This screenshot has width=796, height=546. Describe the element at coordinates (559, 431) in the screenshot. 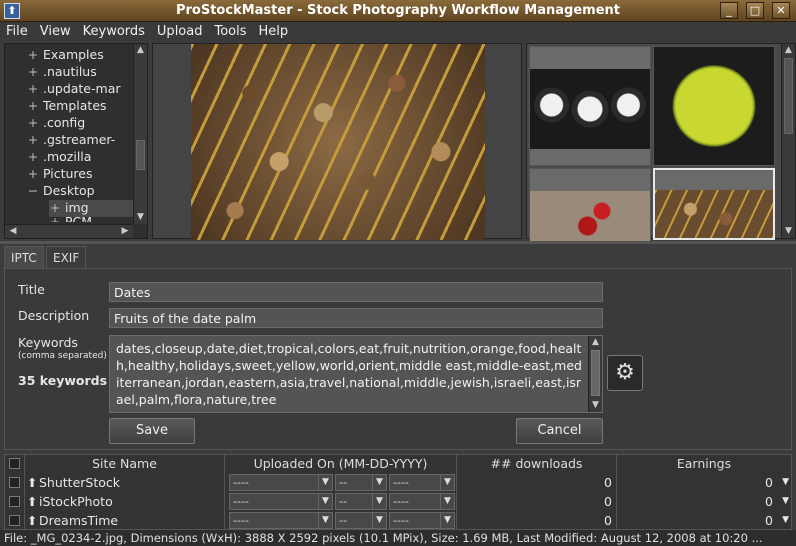

I see `cancel-button: Cancel` at that location.